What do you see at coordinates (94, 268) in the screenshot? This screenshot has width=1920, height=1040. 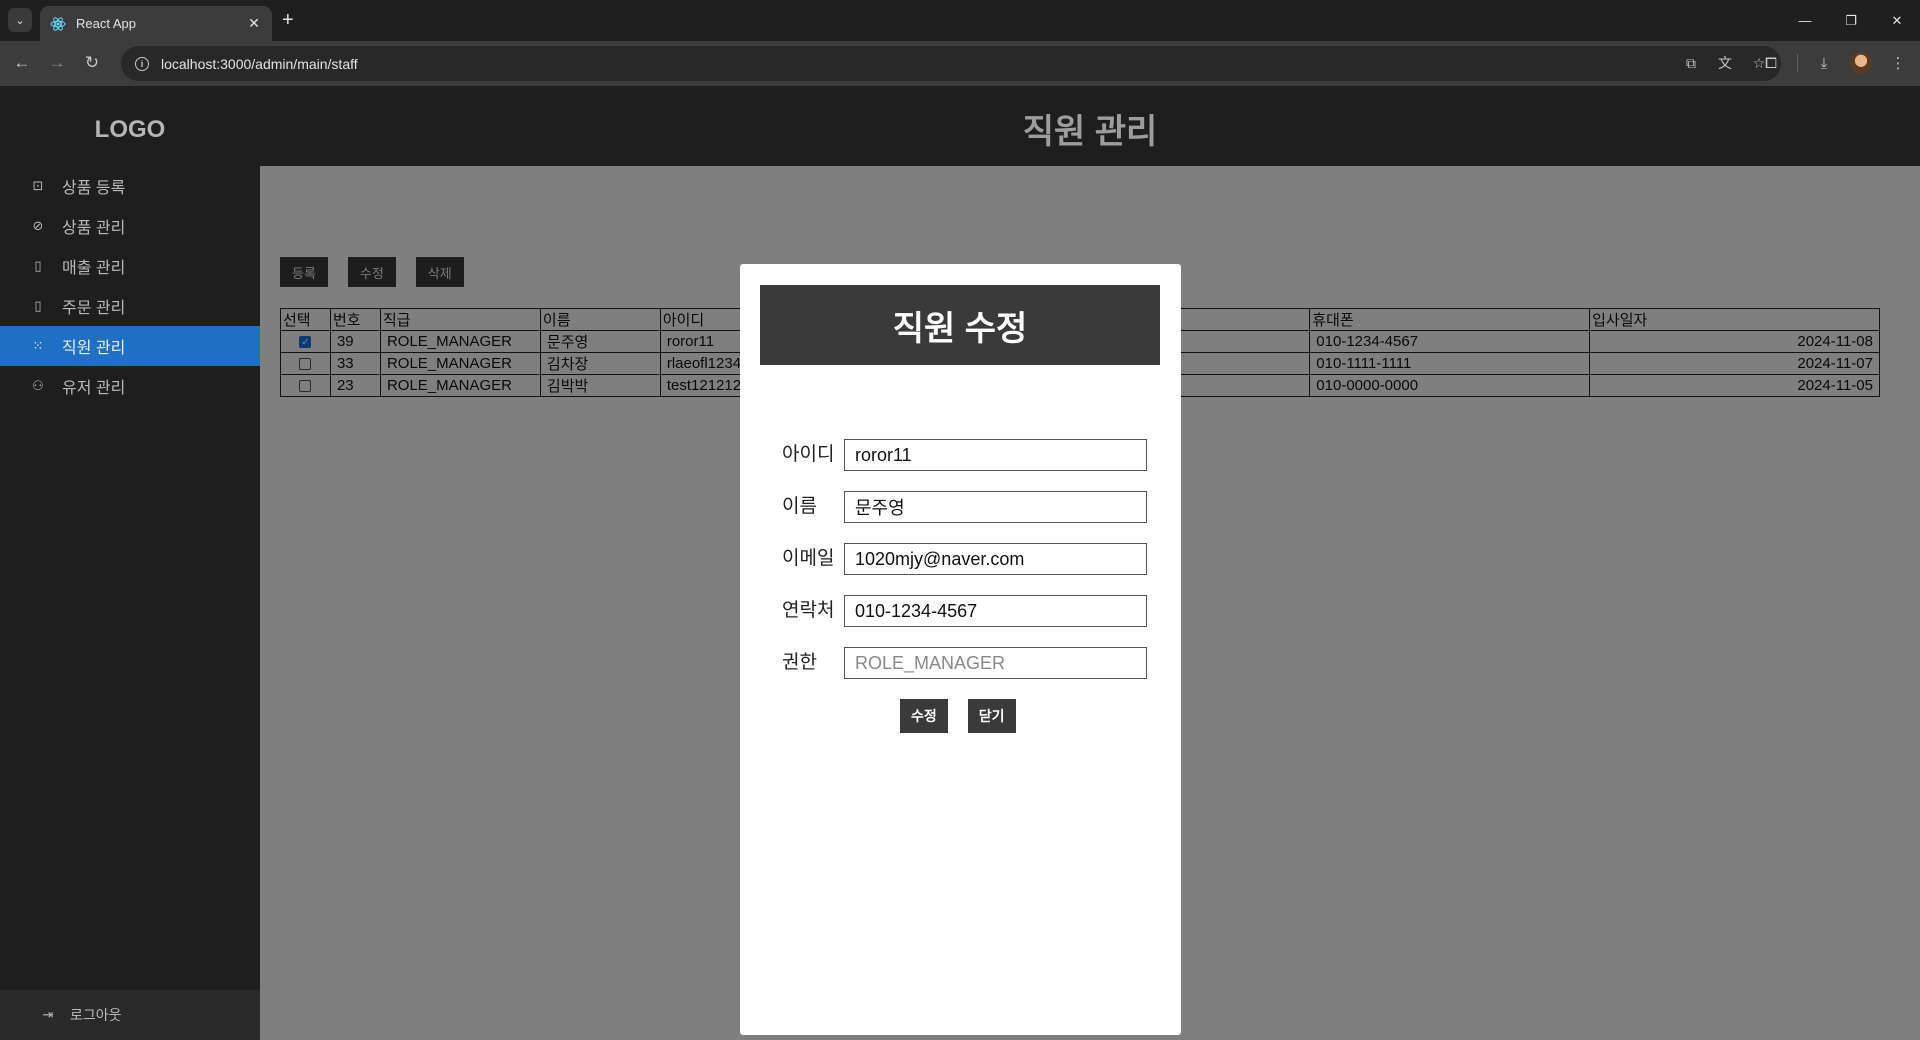 I see `sidebar-item-label: 매출 관리` at bounding box center [94, 268].